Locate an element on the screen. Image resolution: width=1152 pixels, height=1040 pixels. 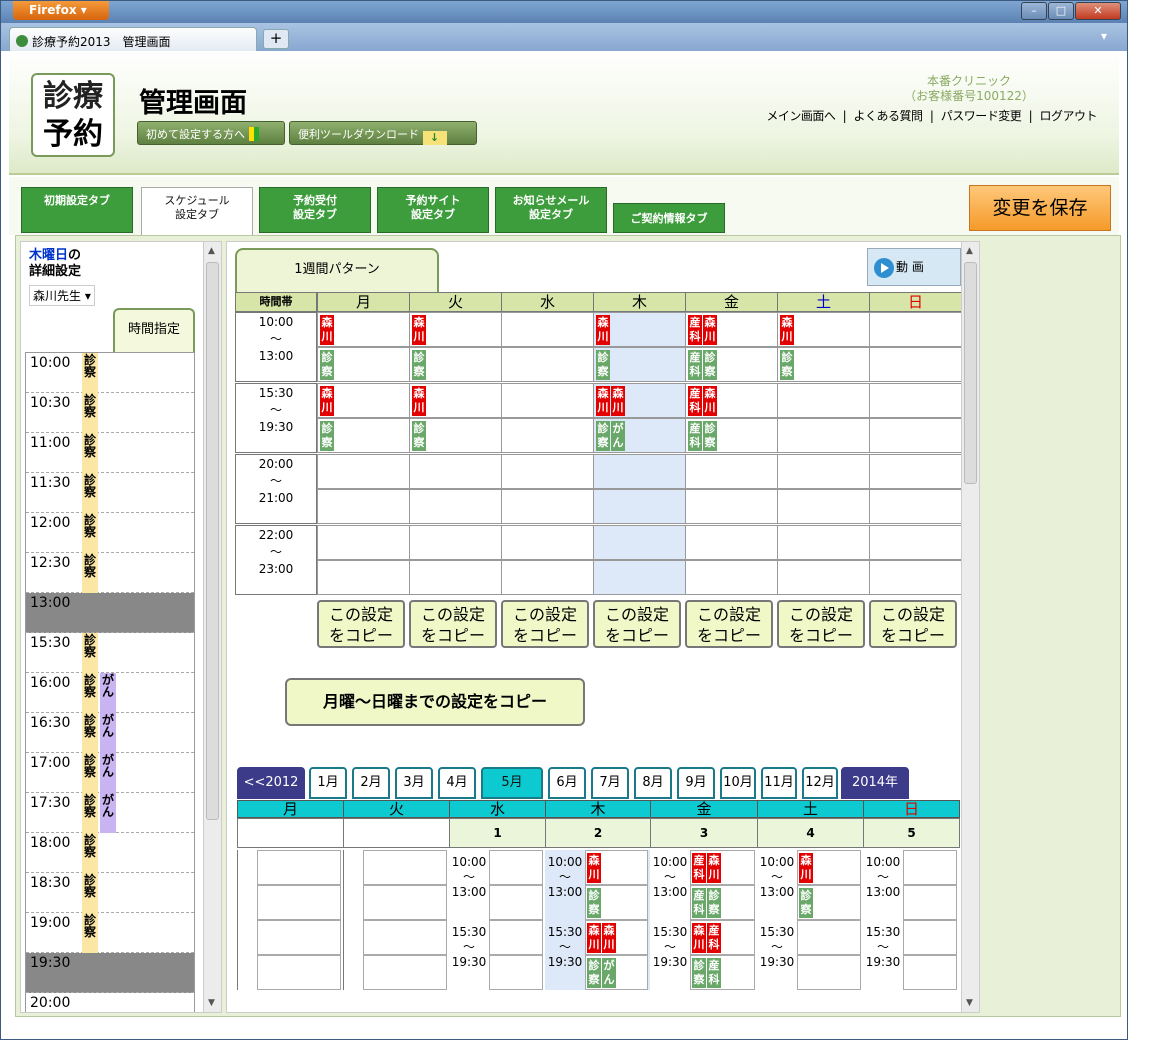
month-slot-cell: 診察 産科 is located at coordinates (722, 972).